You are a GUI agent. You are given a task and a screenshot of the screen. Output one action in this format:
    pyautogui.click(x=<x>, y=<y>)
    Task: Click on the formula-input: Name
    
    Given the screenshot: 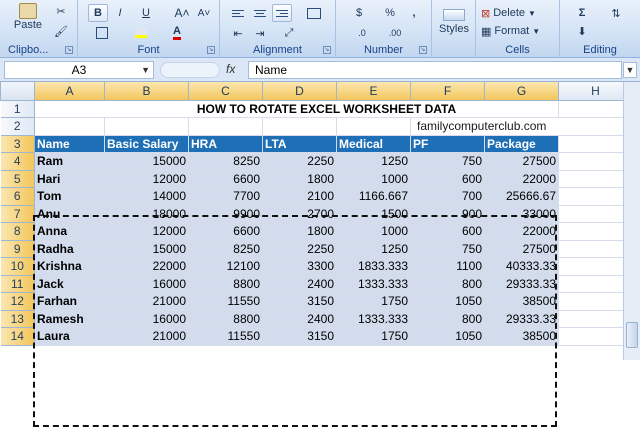 What is the action you would take?
    pyautogui.click(x=435, y=70)
    